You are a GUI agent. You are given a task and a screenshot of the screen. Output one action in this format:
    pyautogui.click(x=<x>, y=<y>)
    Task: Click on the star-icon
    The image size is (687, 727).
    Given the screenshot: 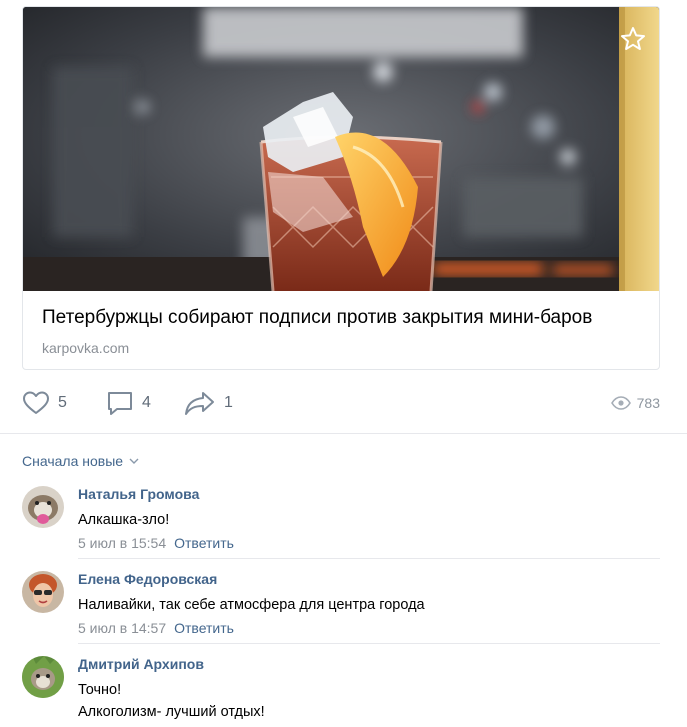 What is the action you would take?
    pyautogui.click(x=633, y=39)
    